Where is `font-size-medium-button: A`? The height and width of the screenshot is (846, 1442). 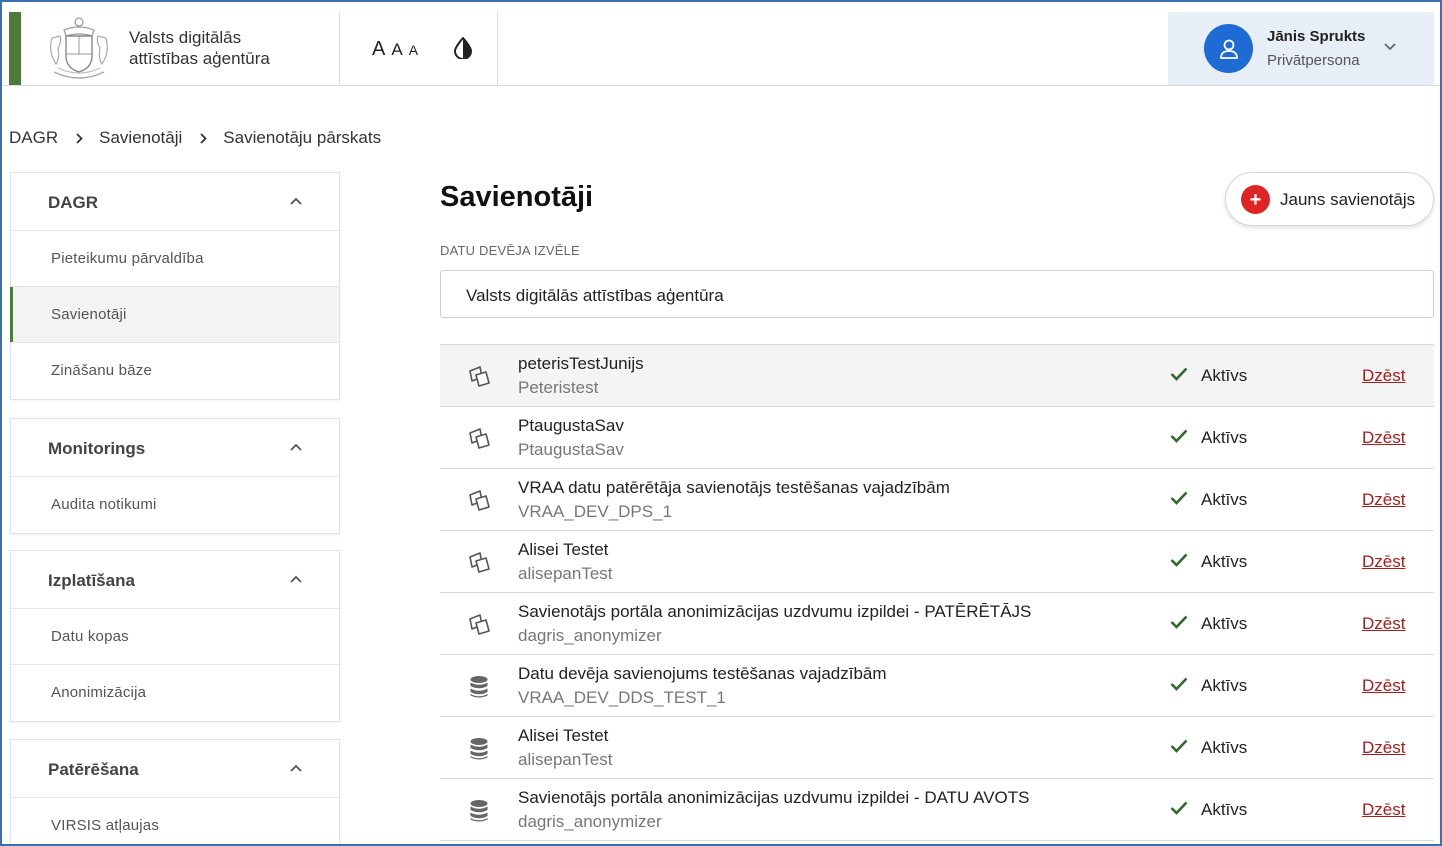 font-size-medium-button: A is located at coordinates (396, 50).